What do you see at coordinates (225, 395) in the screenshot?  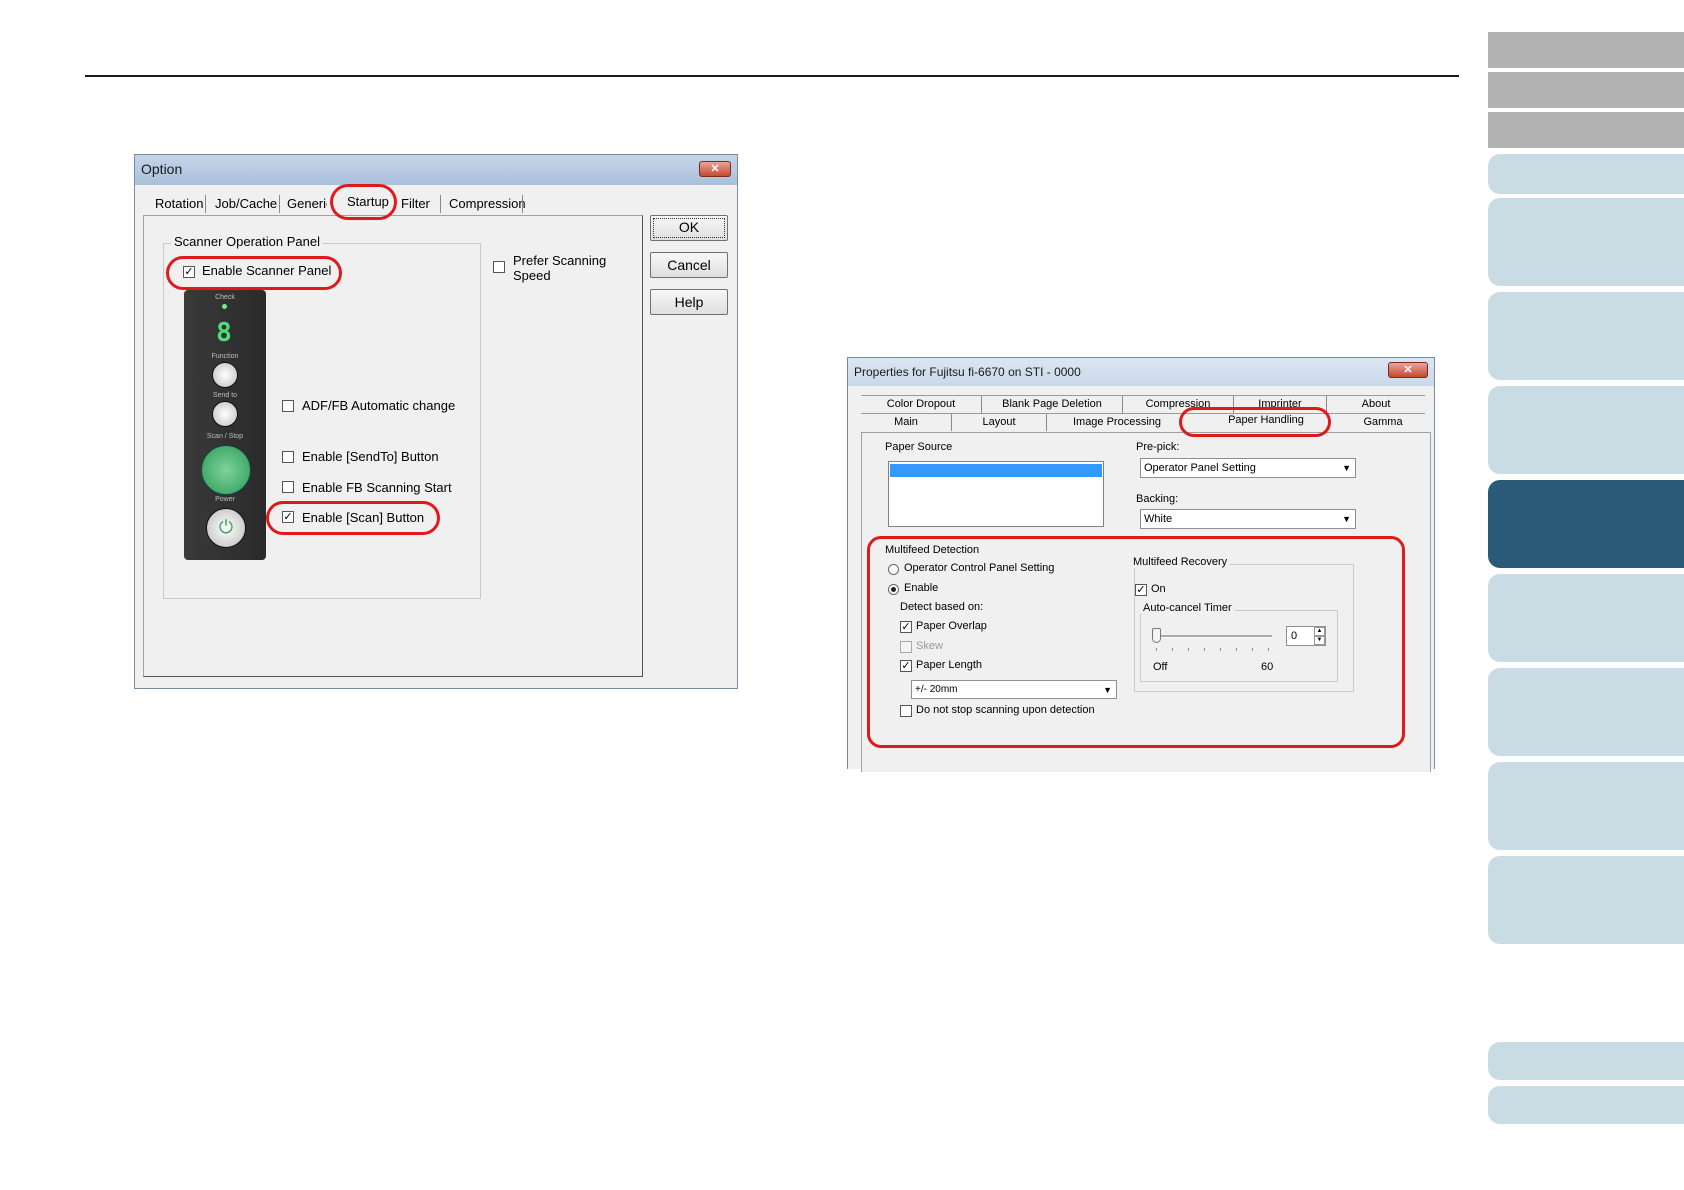 I see `send-to-label: Send to` at bounding box center [225, 395].